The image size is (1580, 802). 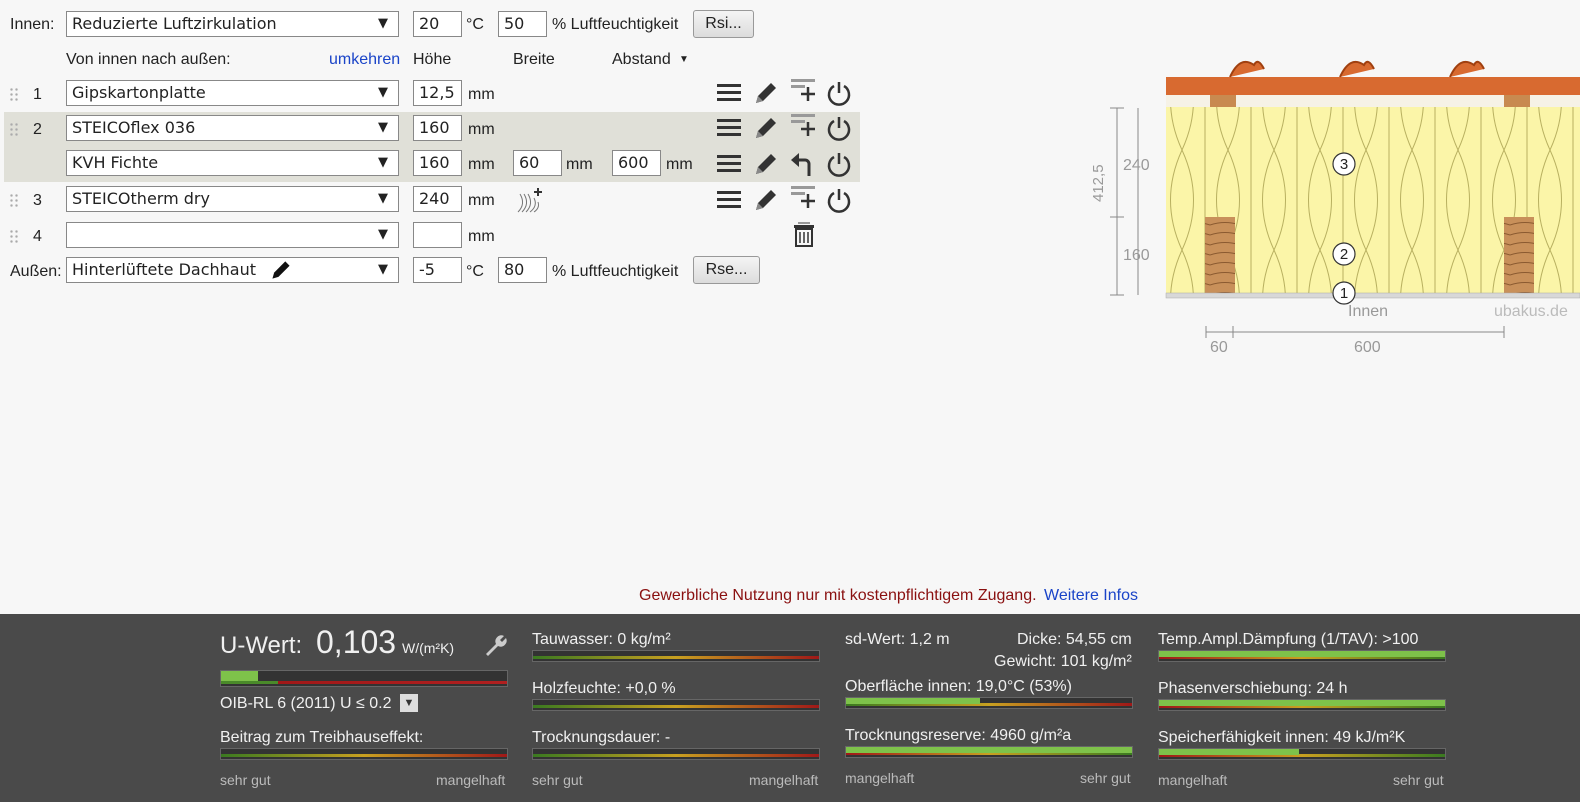 I want to click on layer-2-thickness-input: 160, so click(x=437, y=128).